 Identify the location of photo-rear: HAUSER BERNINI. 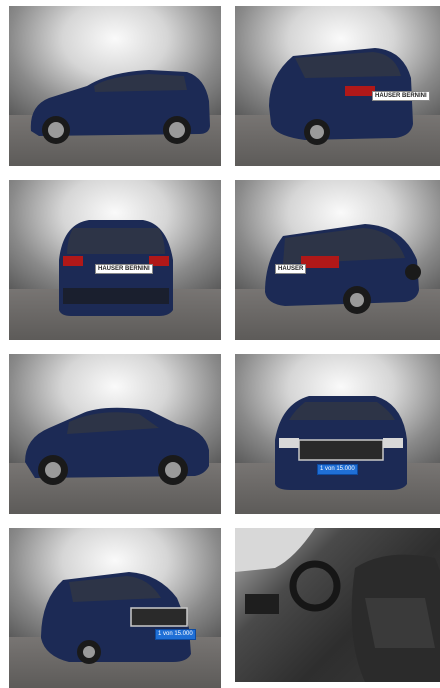
(115, 260).